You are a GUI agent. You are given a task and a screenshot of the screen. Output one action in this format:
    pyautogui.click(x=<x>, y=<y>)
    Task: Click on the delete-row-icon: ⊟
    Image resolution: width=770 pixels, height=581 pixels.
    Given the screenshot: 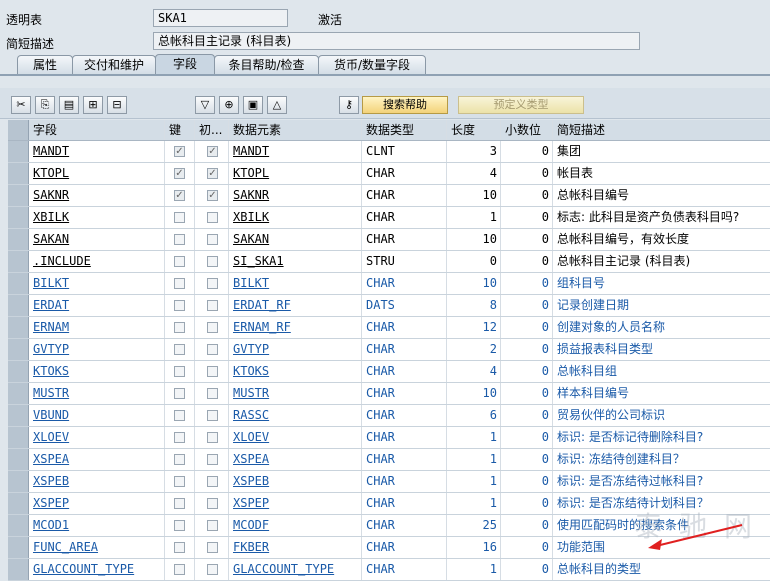 What is the action you would take?
    pyautogui.click(x=117, y=105)
    